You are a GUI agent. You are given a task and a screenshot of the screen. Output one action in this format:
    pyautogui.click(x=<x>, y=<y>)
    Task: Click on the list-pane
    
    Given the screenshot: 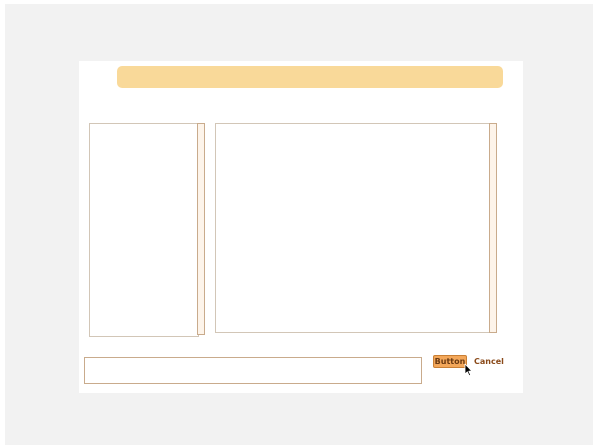 What is the action you would take?
    pyautogui.click(x=144, y=230)
    